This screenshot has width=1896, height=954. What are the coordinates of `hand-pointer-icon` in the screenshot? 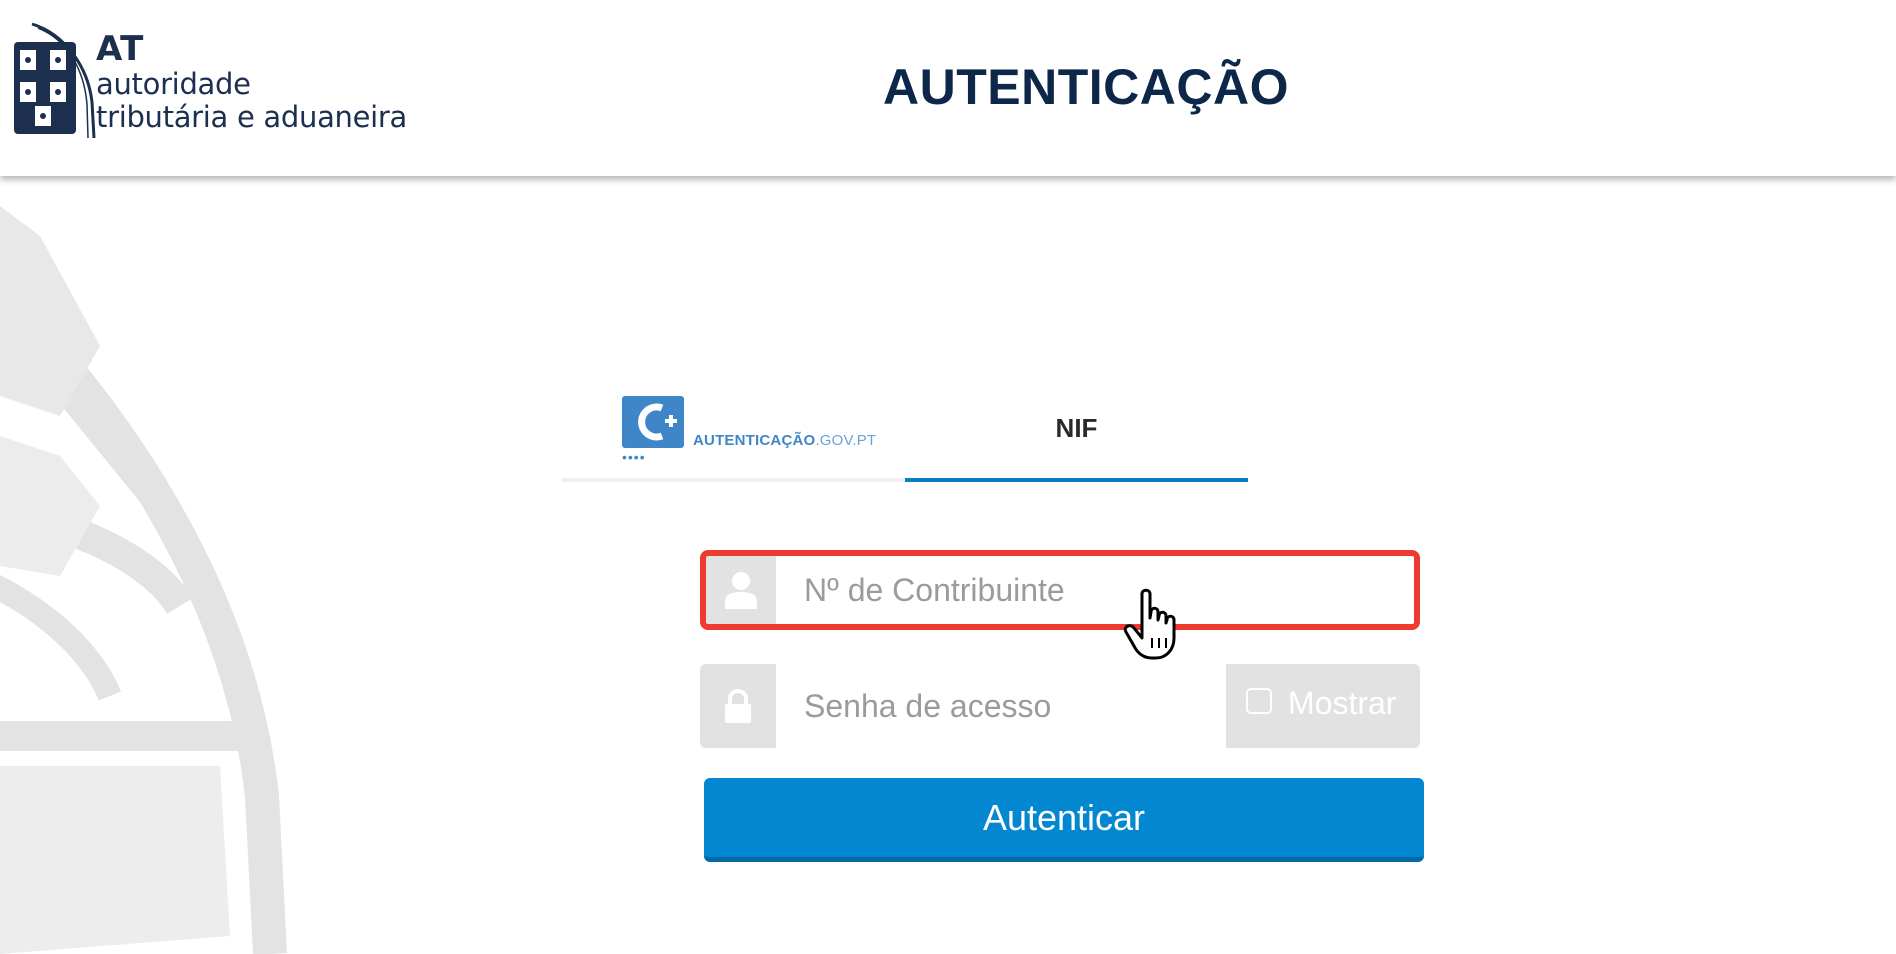 It's located at (1149, 624).